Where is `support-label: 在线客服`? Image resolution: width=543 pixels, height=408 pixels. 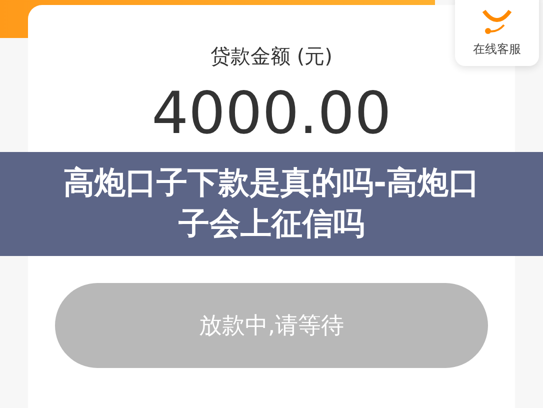
support-label: 在线客服 is located at coordinates (497, 49).